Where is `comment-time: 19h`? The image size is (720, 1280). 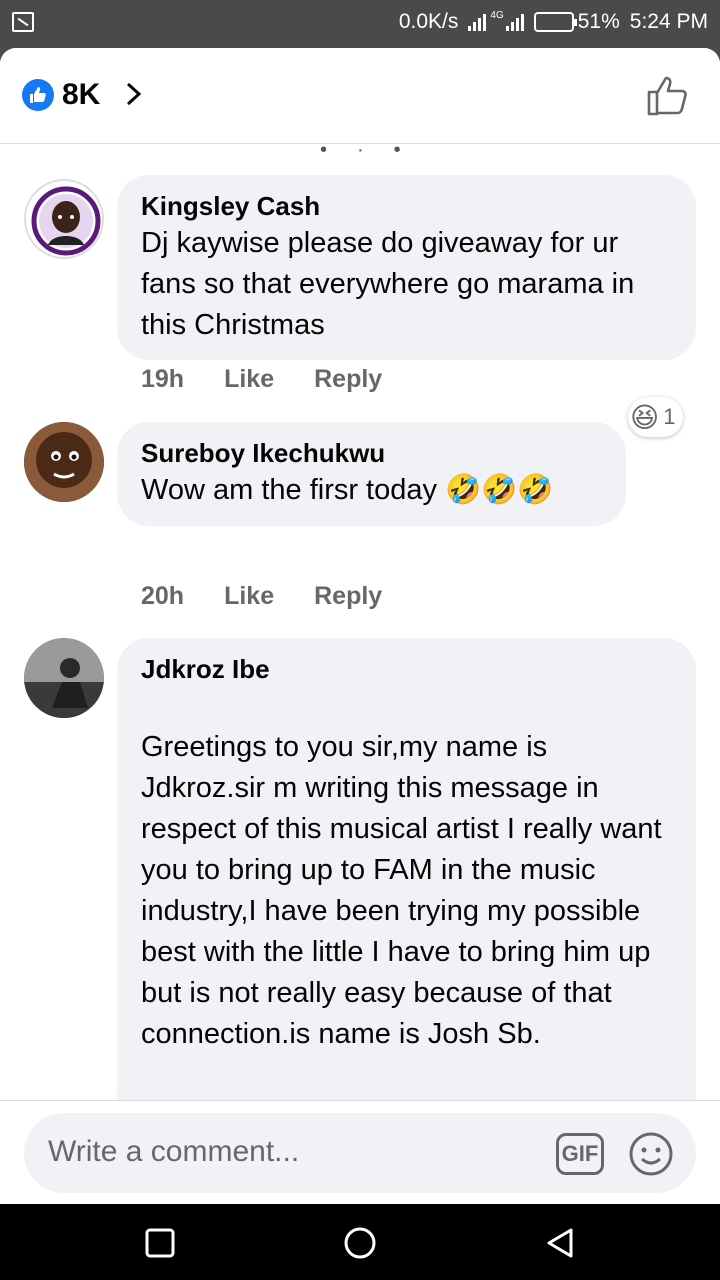 comment-time: 19h is located at coordinates (163, 379).